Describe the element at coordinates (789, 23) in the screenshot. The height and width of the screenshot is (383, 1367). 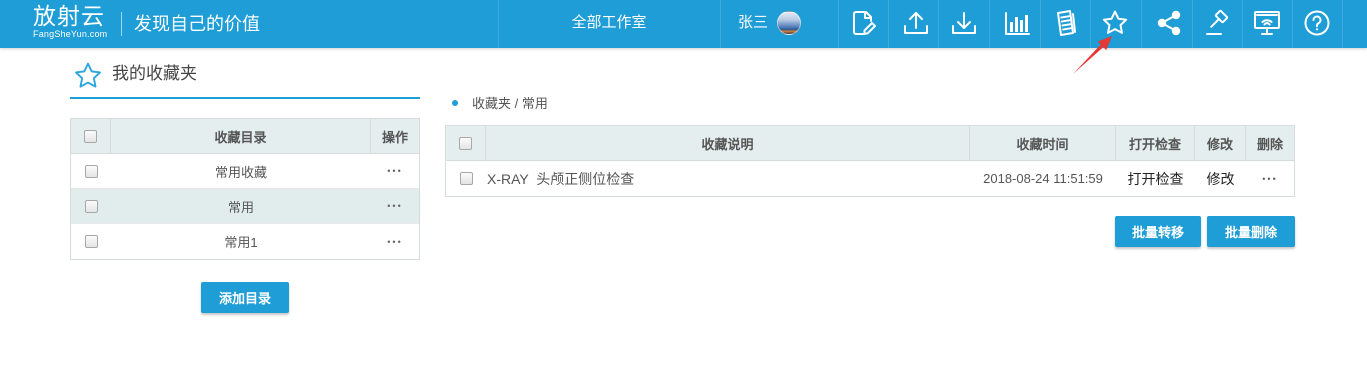
I see `avatar` at that location.